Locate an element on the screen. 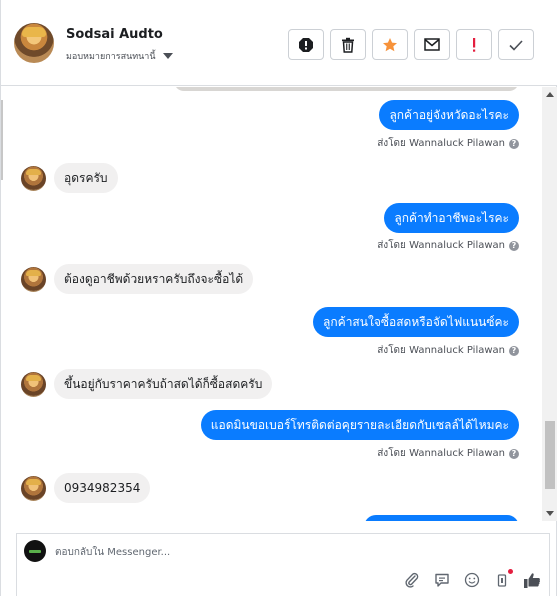 This screenshot has height=596, width=557. label-button is located at coordinates (503, 579).